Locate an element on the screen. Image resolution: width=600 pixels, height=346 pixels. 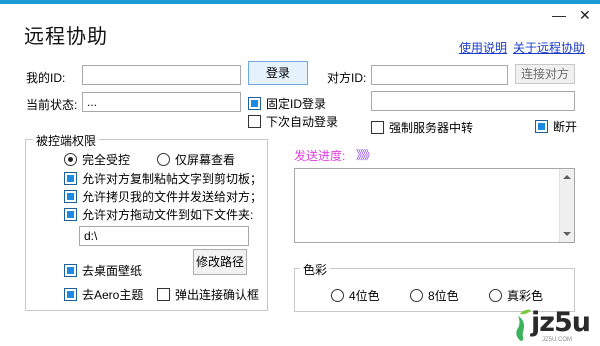
color-8bit-radio is located at coordinates (416, 295).